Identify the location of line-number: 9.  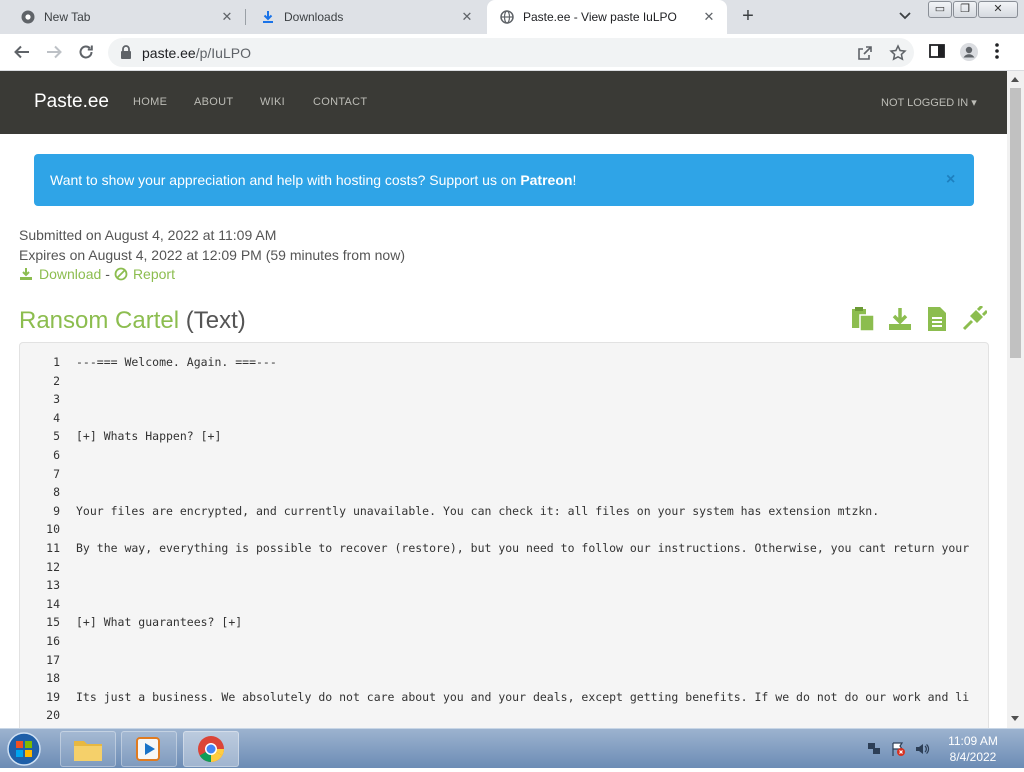
(56, 510).